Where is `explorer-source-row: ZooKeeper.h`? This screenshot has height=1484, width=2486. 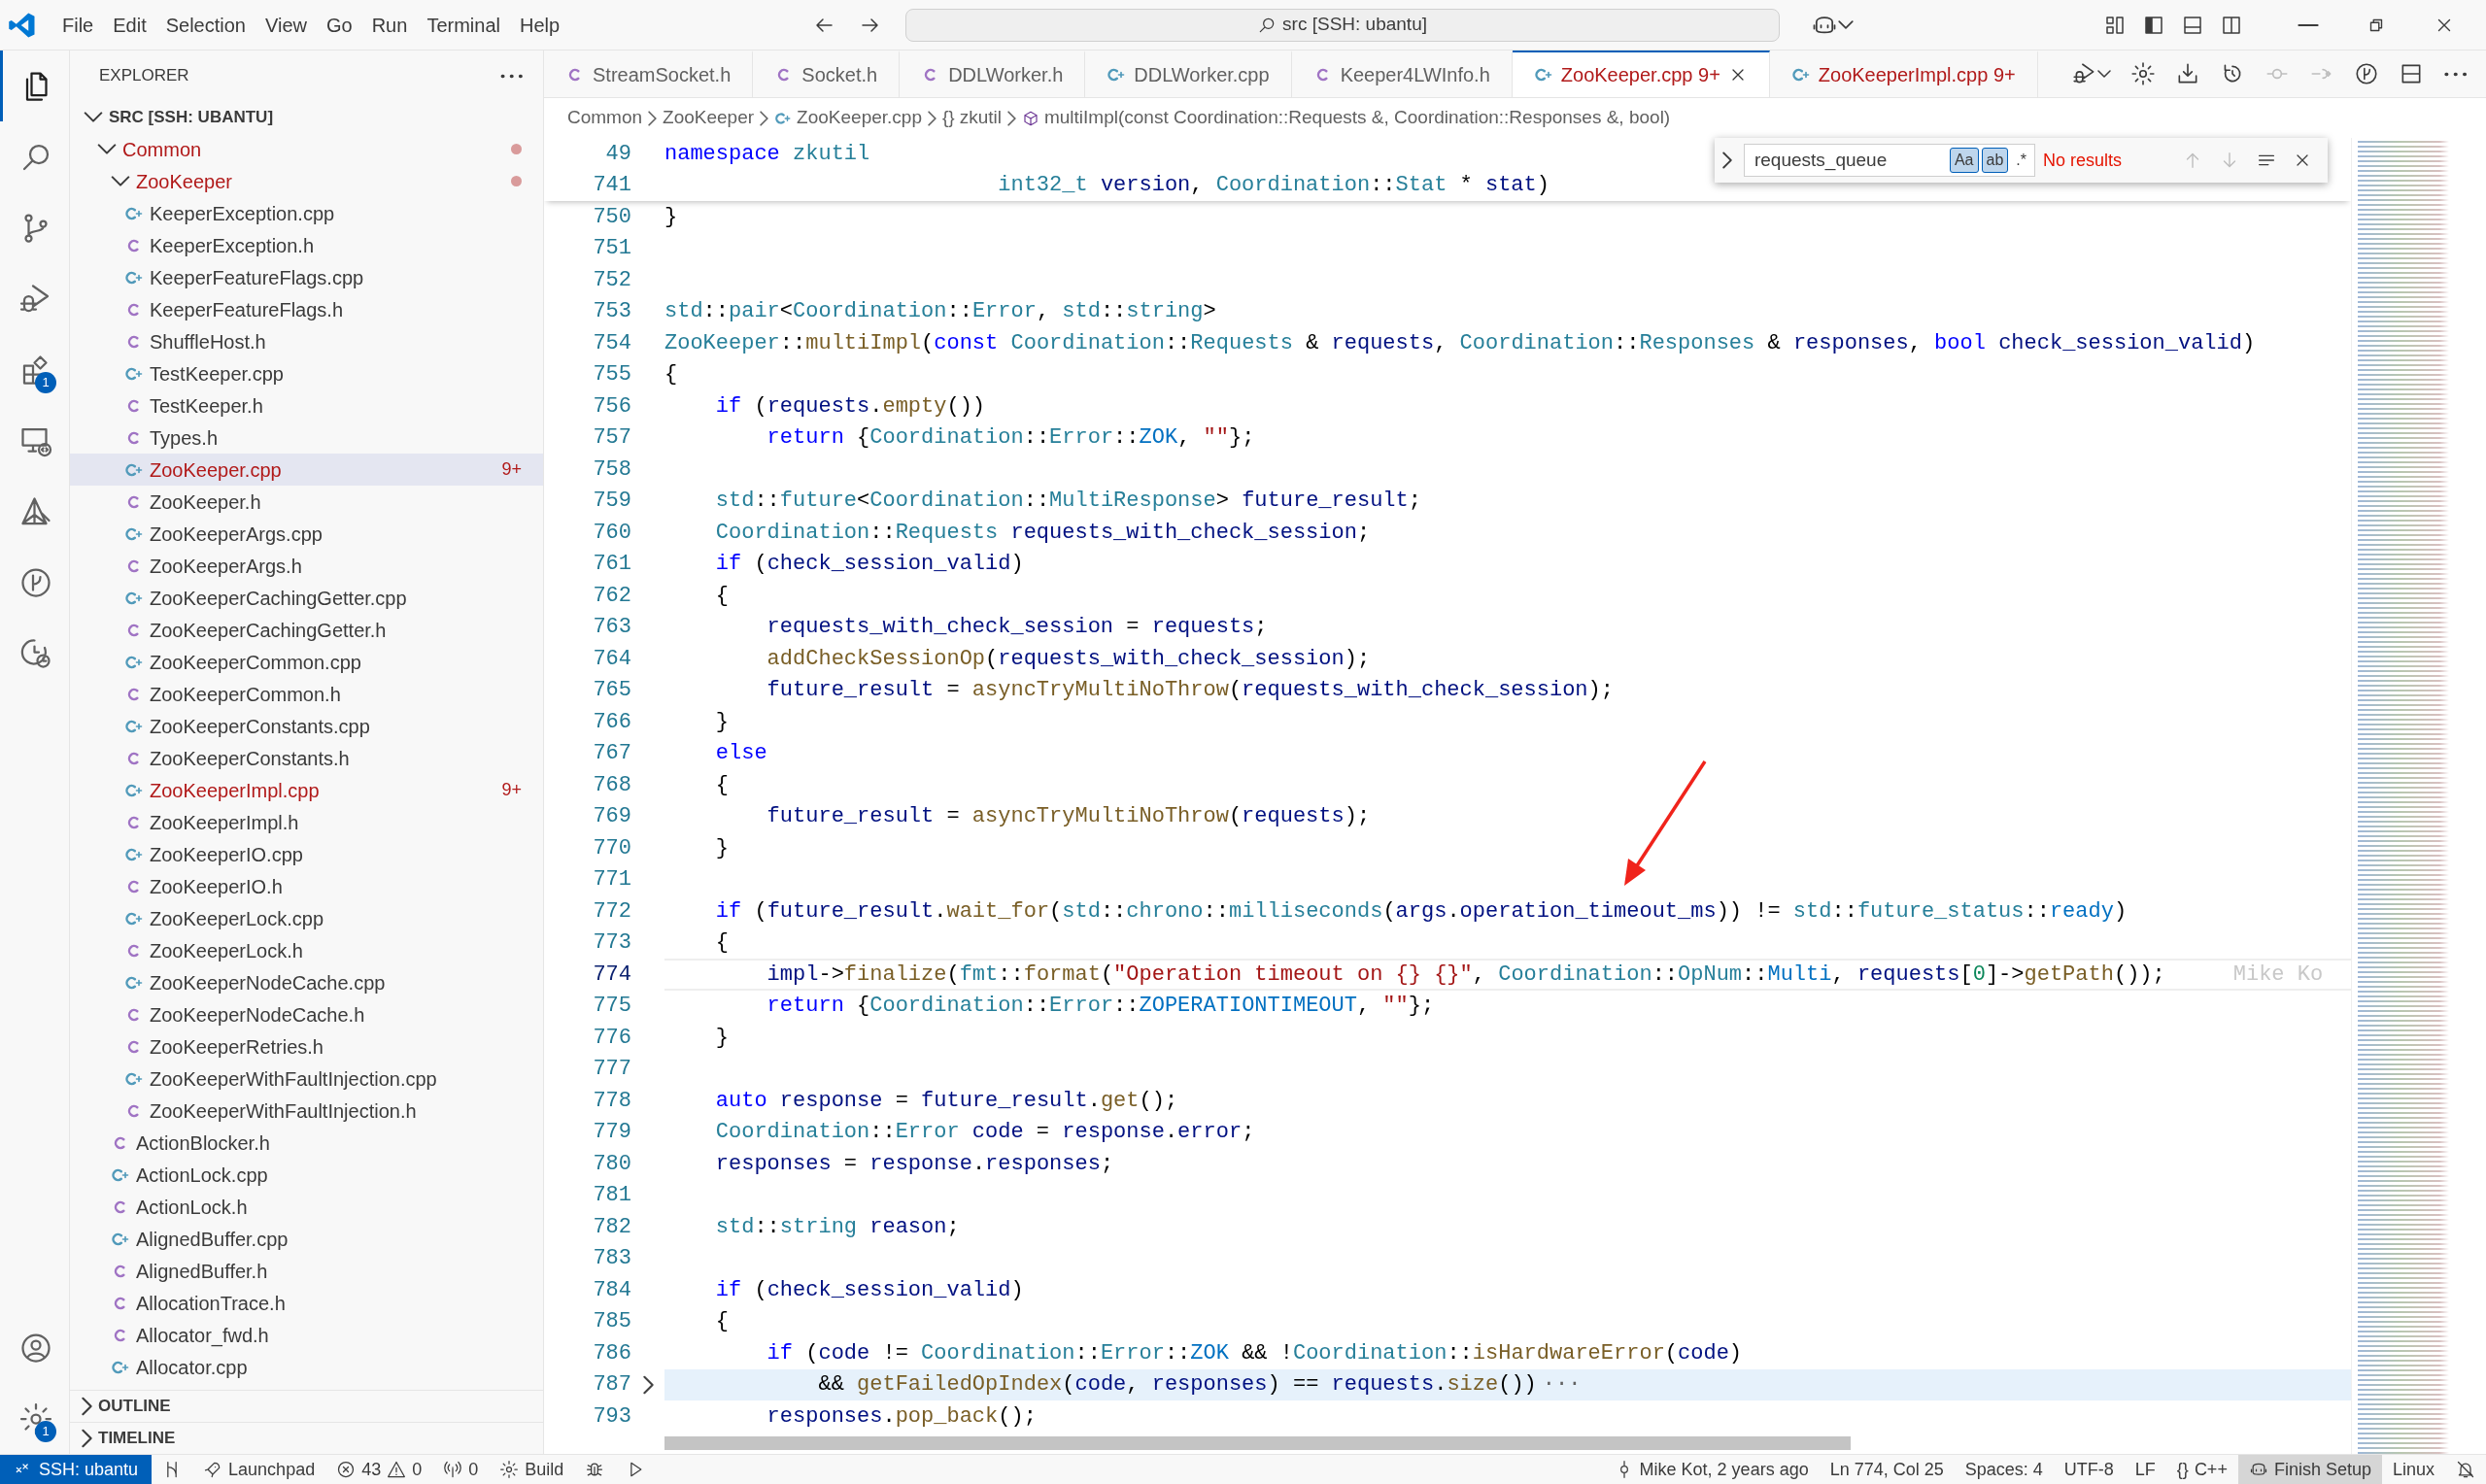 explorer-source-row: ZooKeeper.h is located at coordinates (306, 502).